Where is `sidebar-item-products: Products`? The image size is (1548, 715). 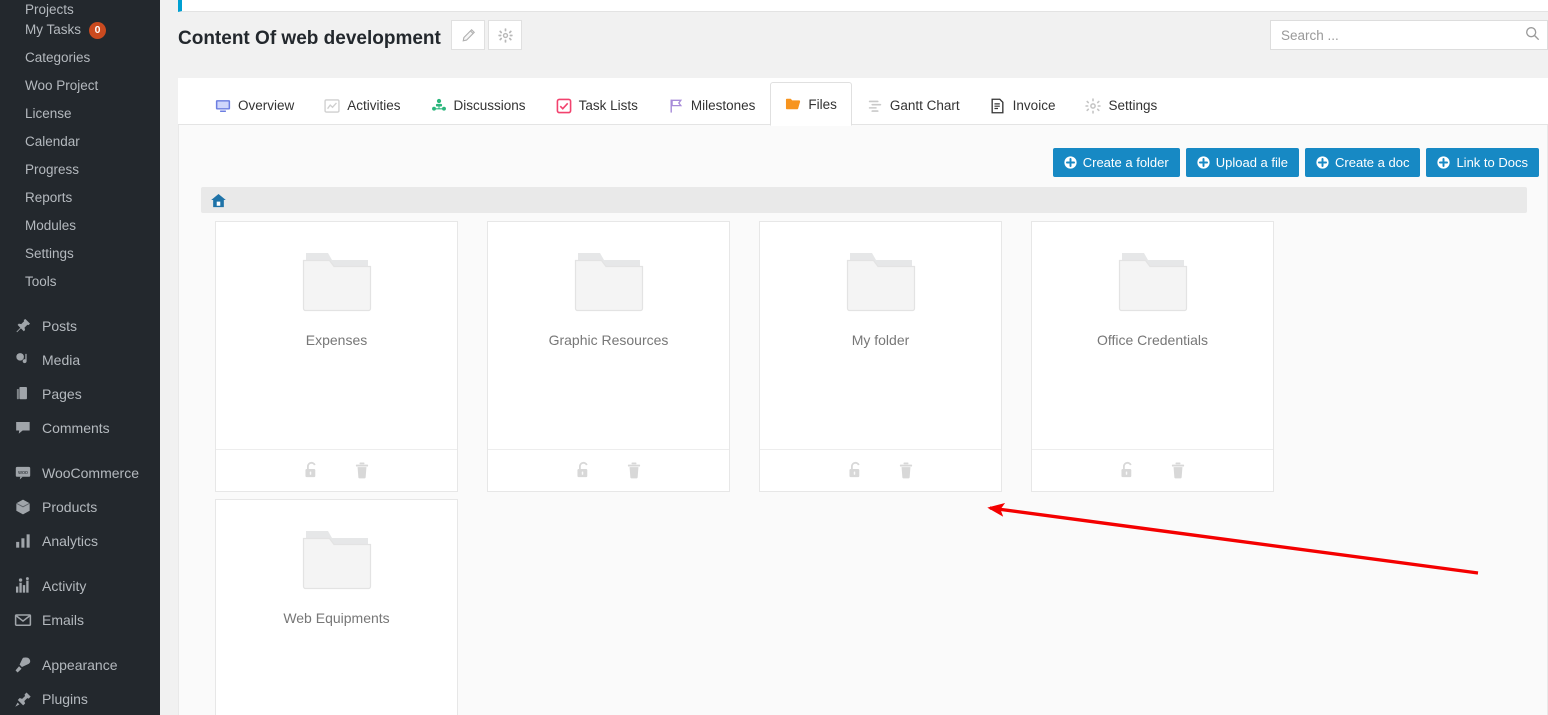
sidebar-item-products: Products is located at coordinates (80, 507).